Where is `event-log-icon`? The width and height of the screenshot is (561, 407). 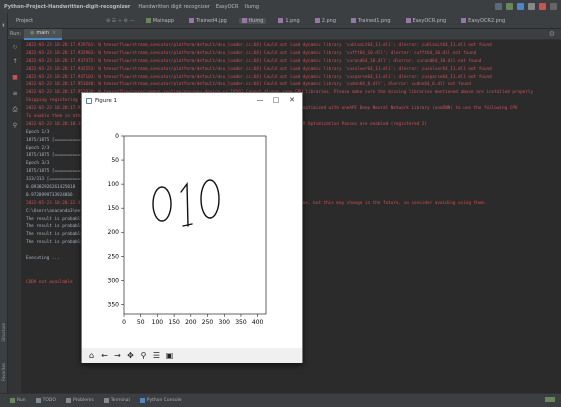 event-log-icon is located at coordinates (550, 399).